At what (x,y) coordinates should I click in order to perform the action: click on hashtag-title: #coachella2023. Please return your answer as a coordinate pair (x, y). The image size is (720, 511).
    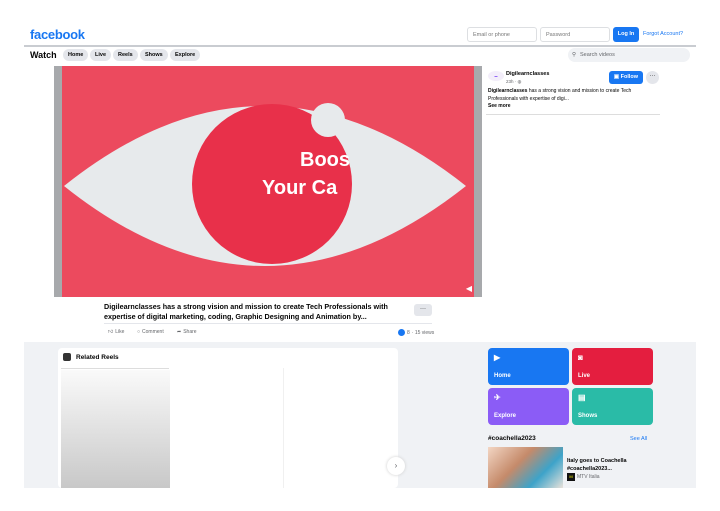
    Looking at the image, I should click on (512, 438).